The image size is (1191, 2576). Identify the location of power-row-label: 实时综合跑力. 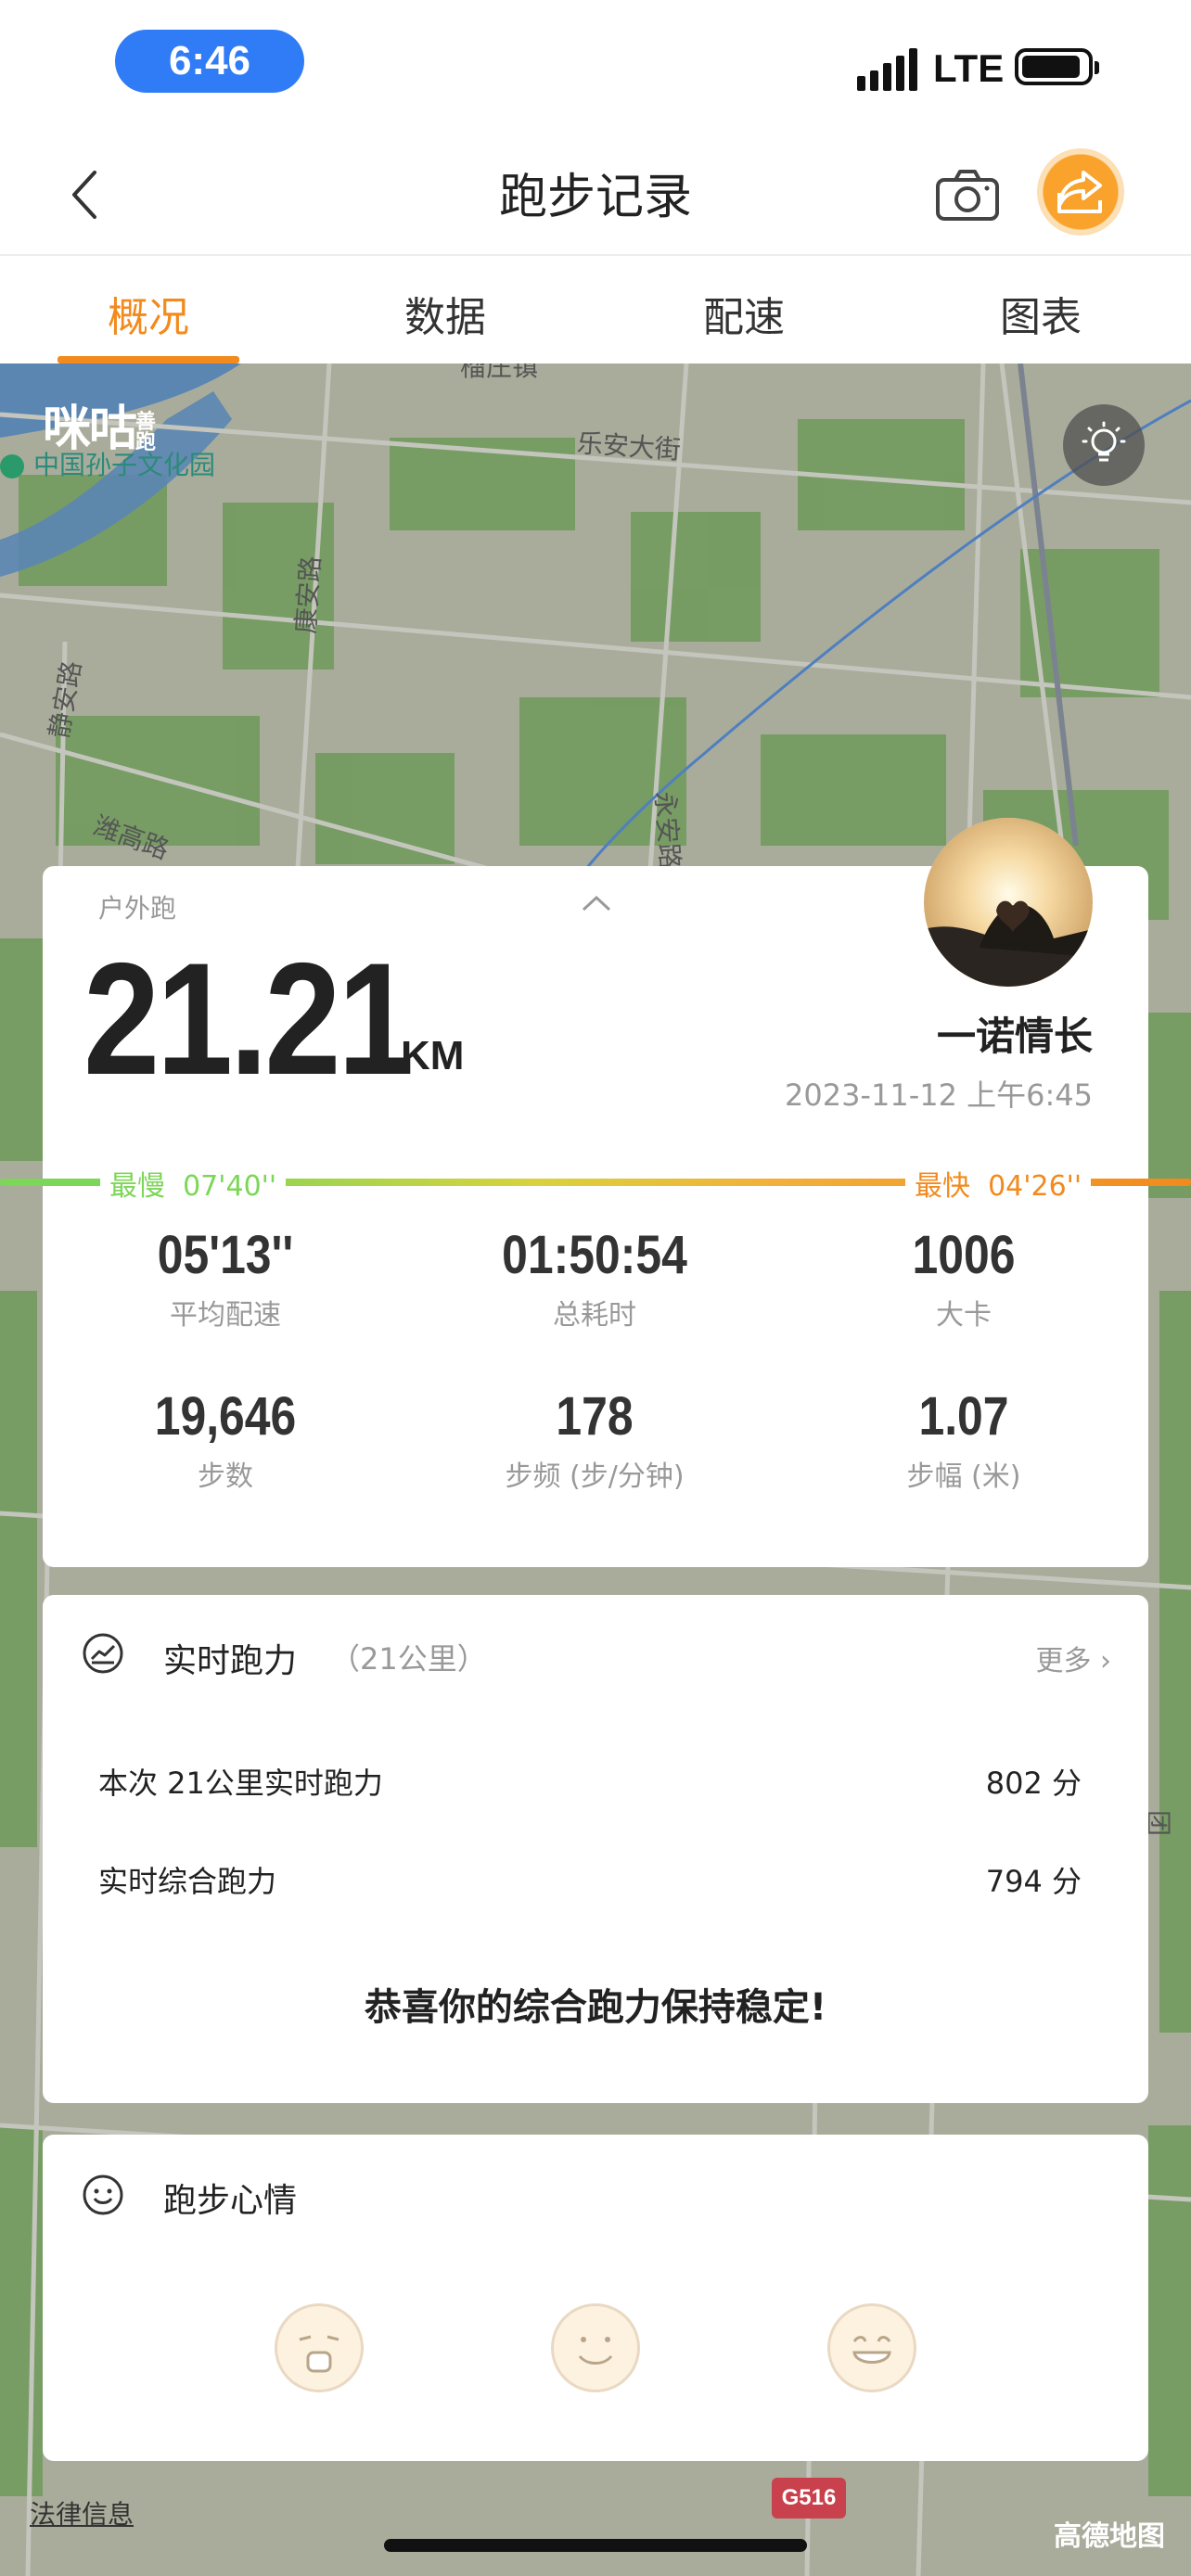
(187, 1881).